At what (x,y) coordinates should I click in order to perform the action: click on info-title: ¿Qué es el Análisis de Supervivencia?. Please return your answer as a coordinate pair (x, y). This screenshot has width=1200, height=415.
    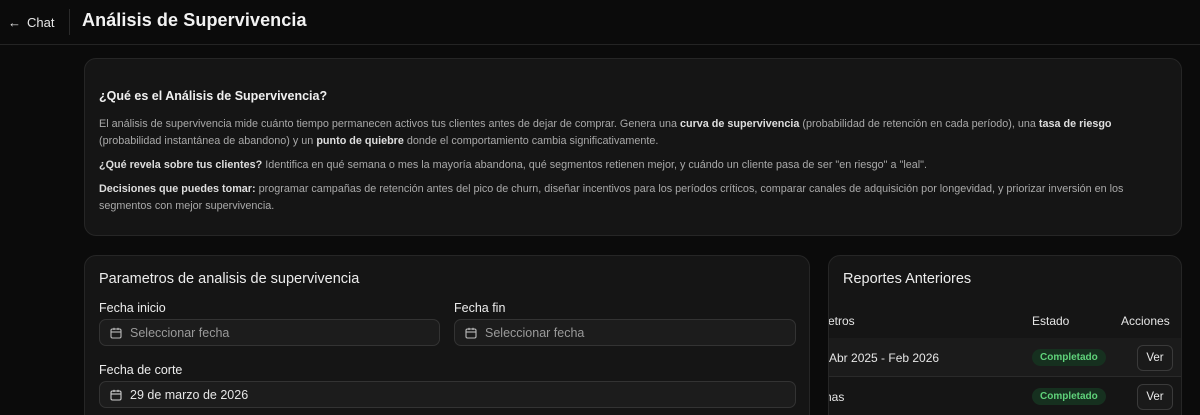
    Looking at the image, I should click on (213, 96).